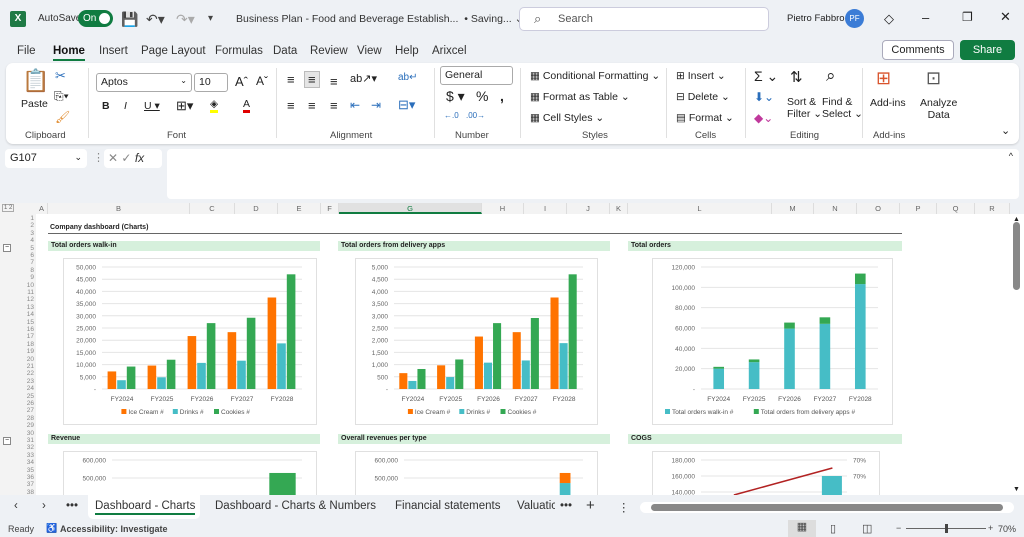  What do you see at coordinates (312, 79) in the screenshot?
I see `align-middle-icon: ≡` at bounding box center [312, 79].